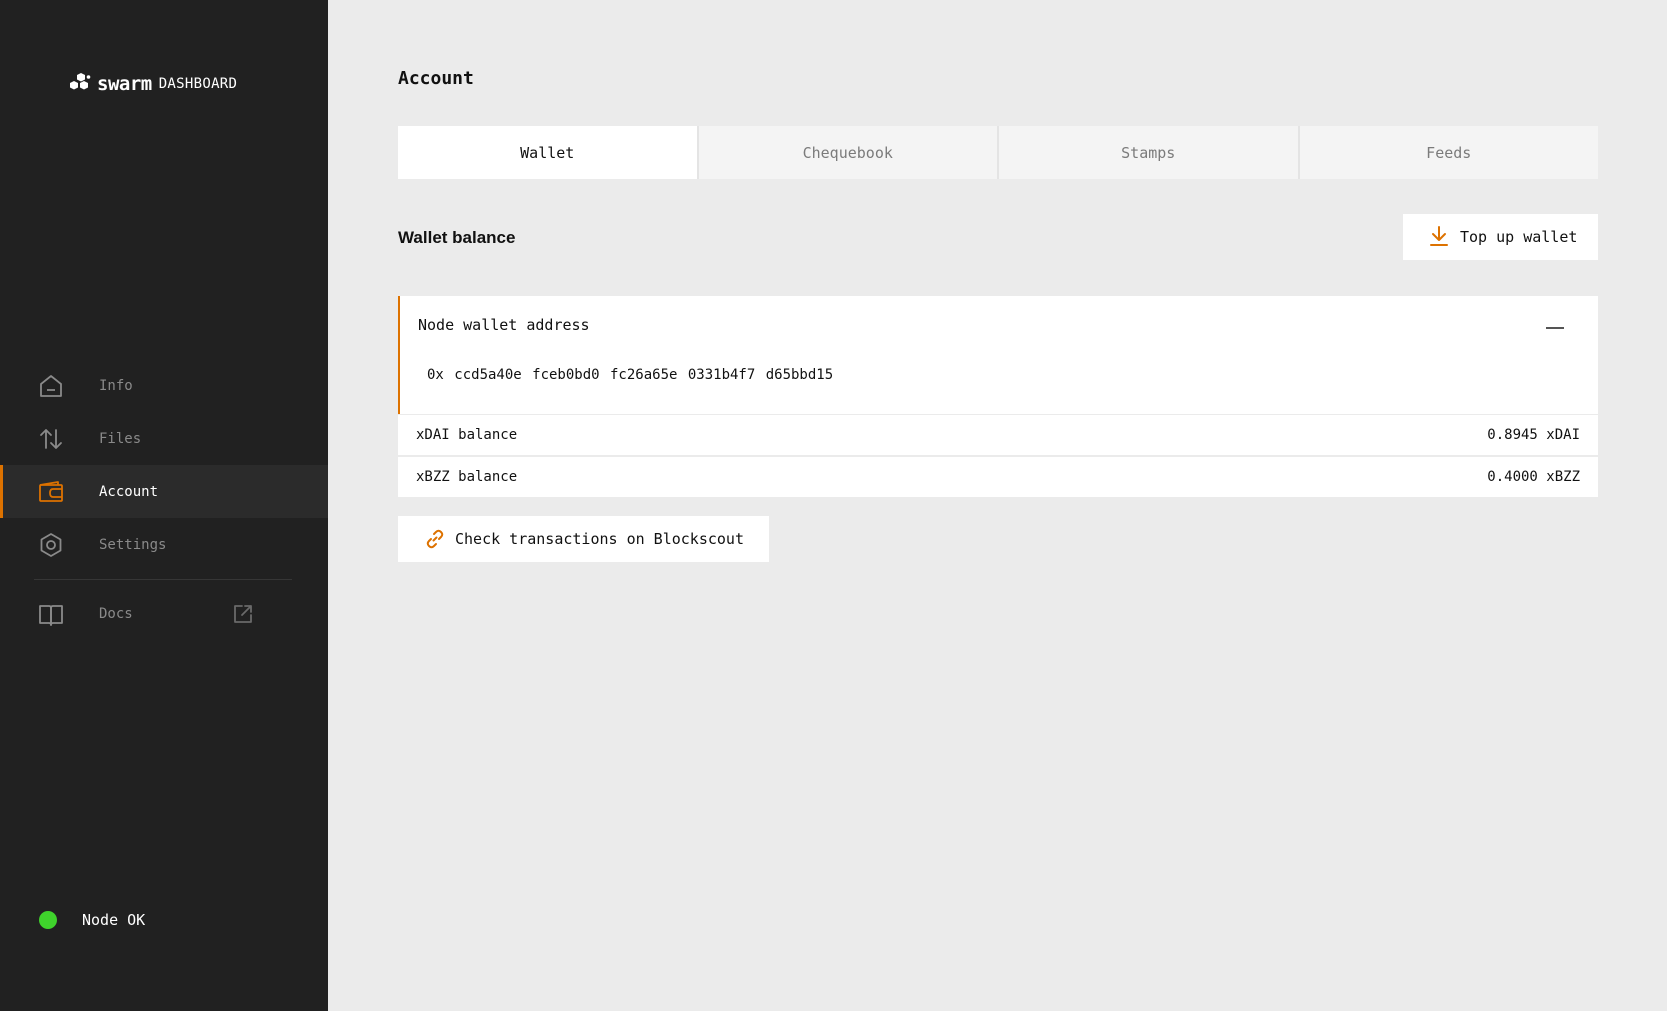  What do you see at coordinates (51, 439) in the screenshot?
I see `arrows-up-down-icon` at bounding box center [51, 439].